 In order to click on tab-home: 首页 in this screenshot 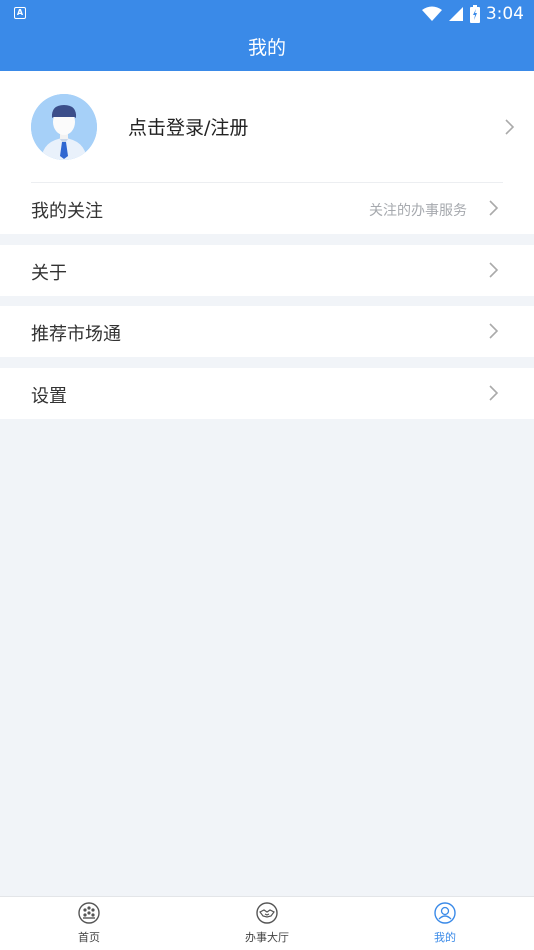, I will do `click(89, 923)`.